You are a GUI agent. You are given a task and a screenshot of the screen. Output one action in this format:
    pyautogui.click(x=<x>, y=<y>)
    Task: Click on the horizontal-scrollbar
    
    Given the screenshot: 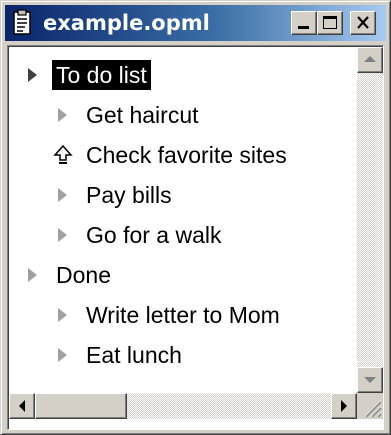 What is the action you would take?
    pyautogui.click(x=183, y=406)
    